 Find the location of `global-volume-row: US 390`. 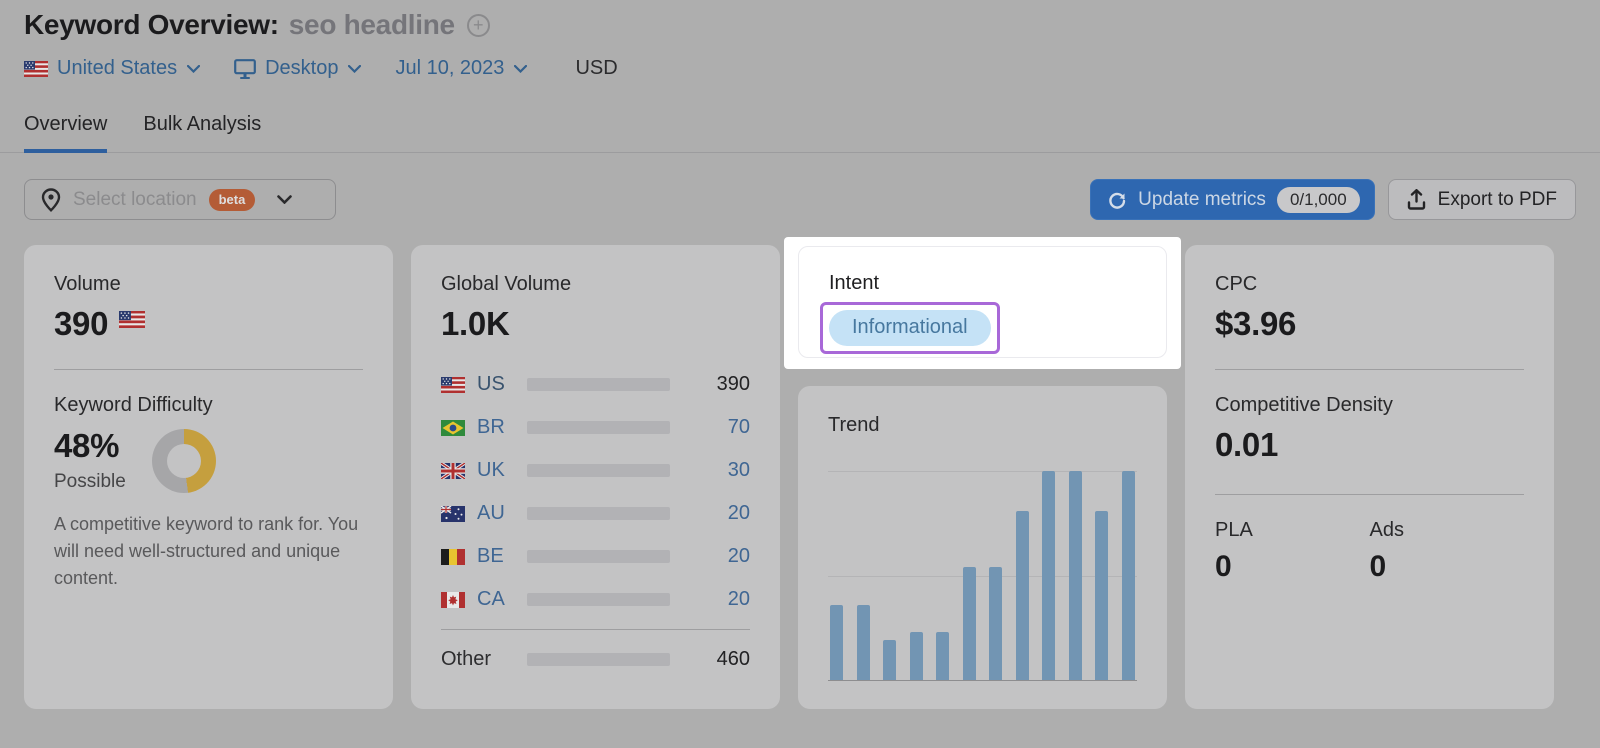

global-volume-row: US 390 is located at coordinates (595, 384).